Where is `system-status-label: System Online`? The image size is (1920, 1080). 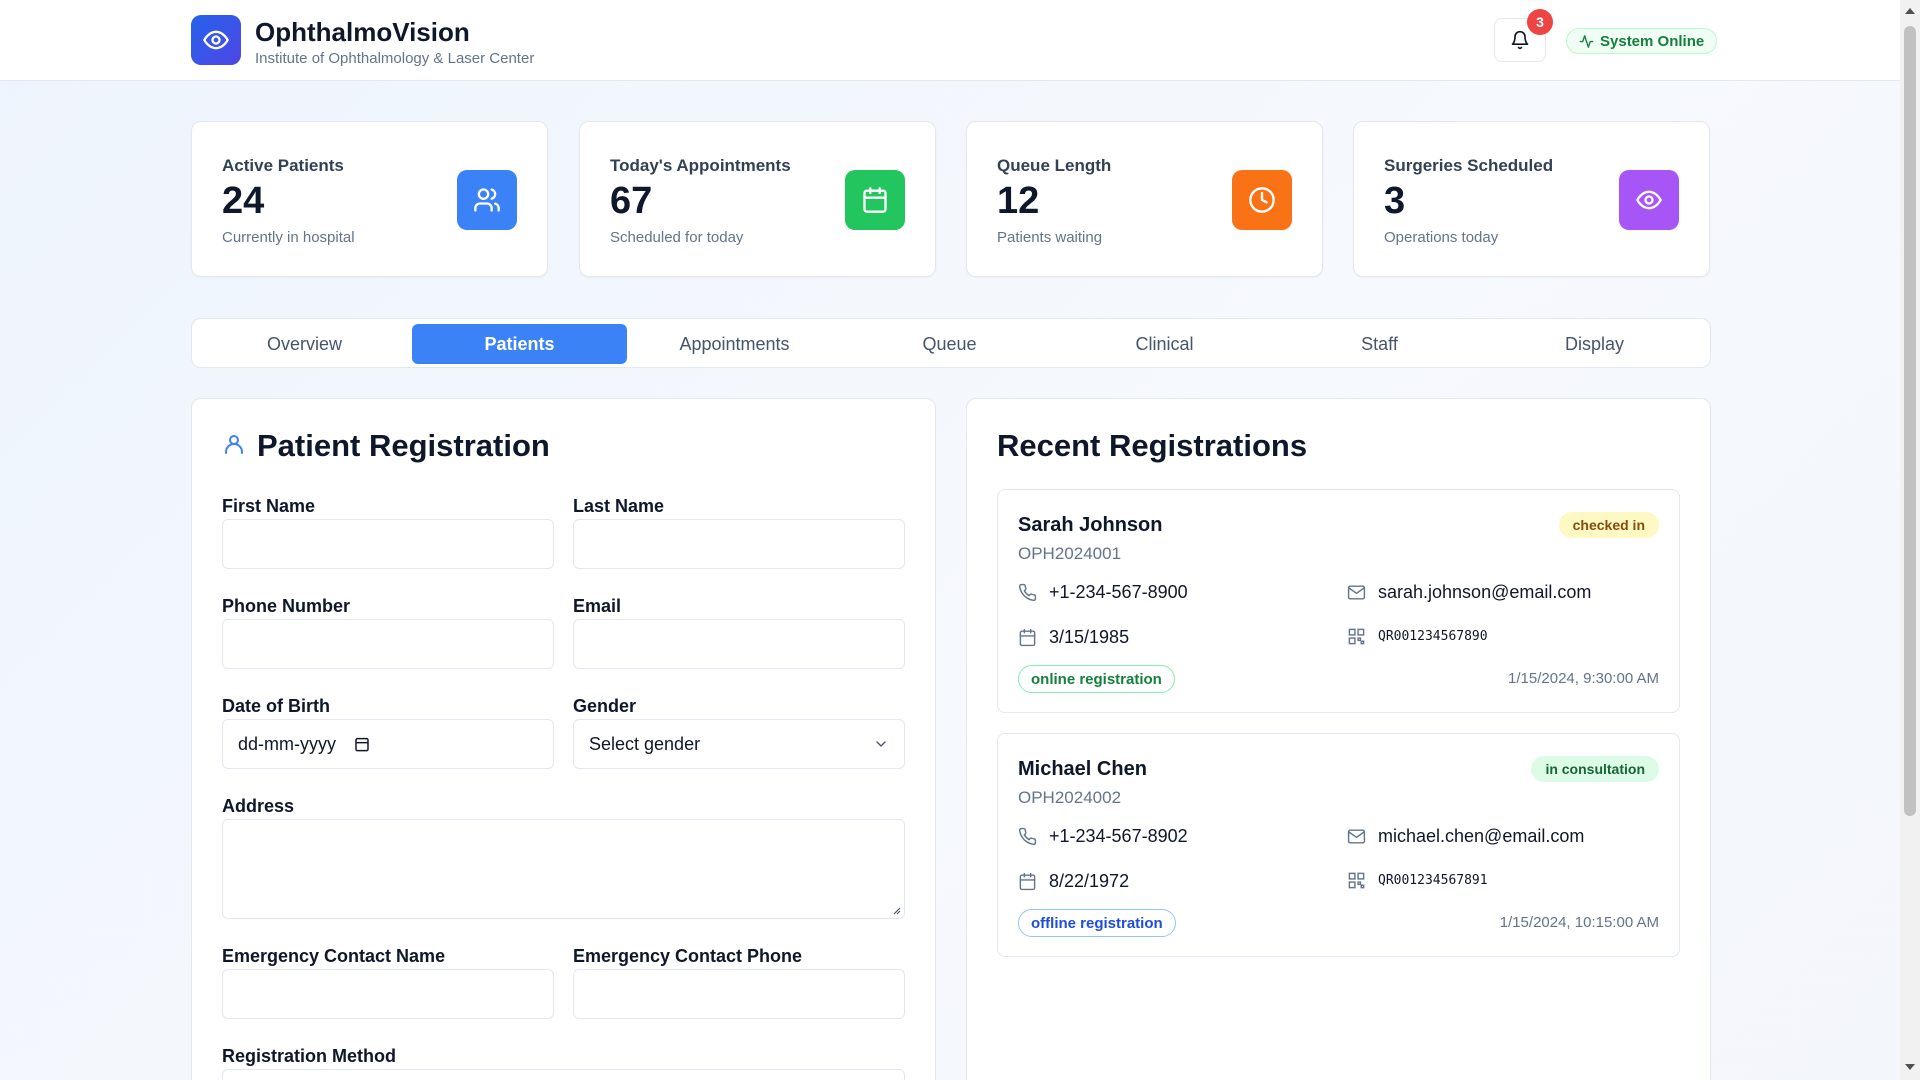 system-status-label: System Online is located at coordinates (1652, 41).